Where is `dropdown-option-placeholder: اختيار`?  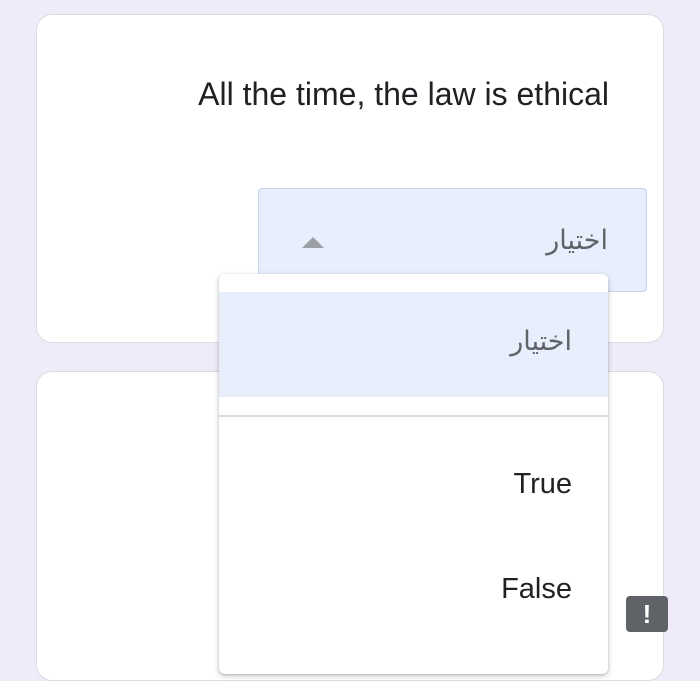
dropdown-option-placeholder: اختيار is located at coordinates (413, 344).